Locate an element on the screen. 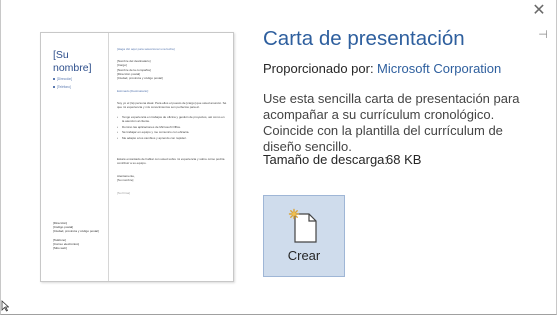 This screenshot has width=557, height=315. preview-closing: Atentamente, [Su nombre] is located at coordinates (126, 178).